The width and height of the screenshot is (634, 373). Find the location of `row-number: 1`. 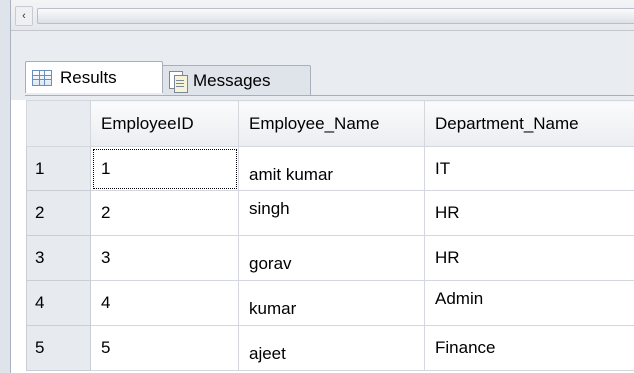

row-number: 1 is located at coordinates (58, 168).